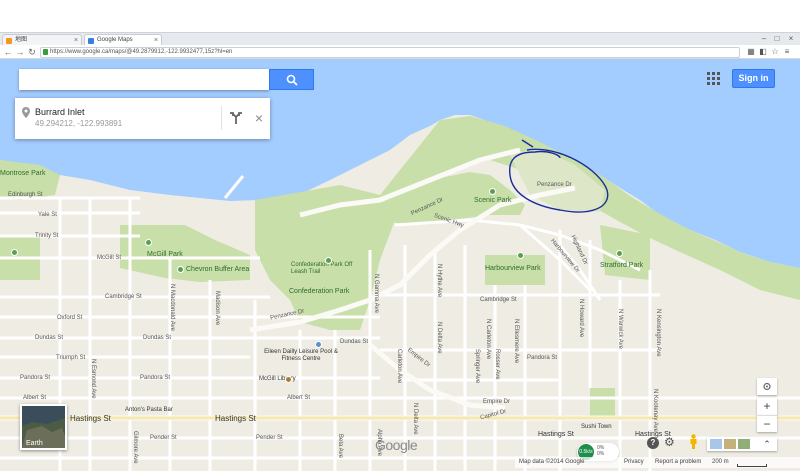 This screenshot has width=800, height=471. Describe the element at coordinates (791, 39) in the screenshot. I see `close-window-button: ×` at that location.